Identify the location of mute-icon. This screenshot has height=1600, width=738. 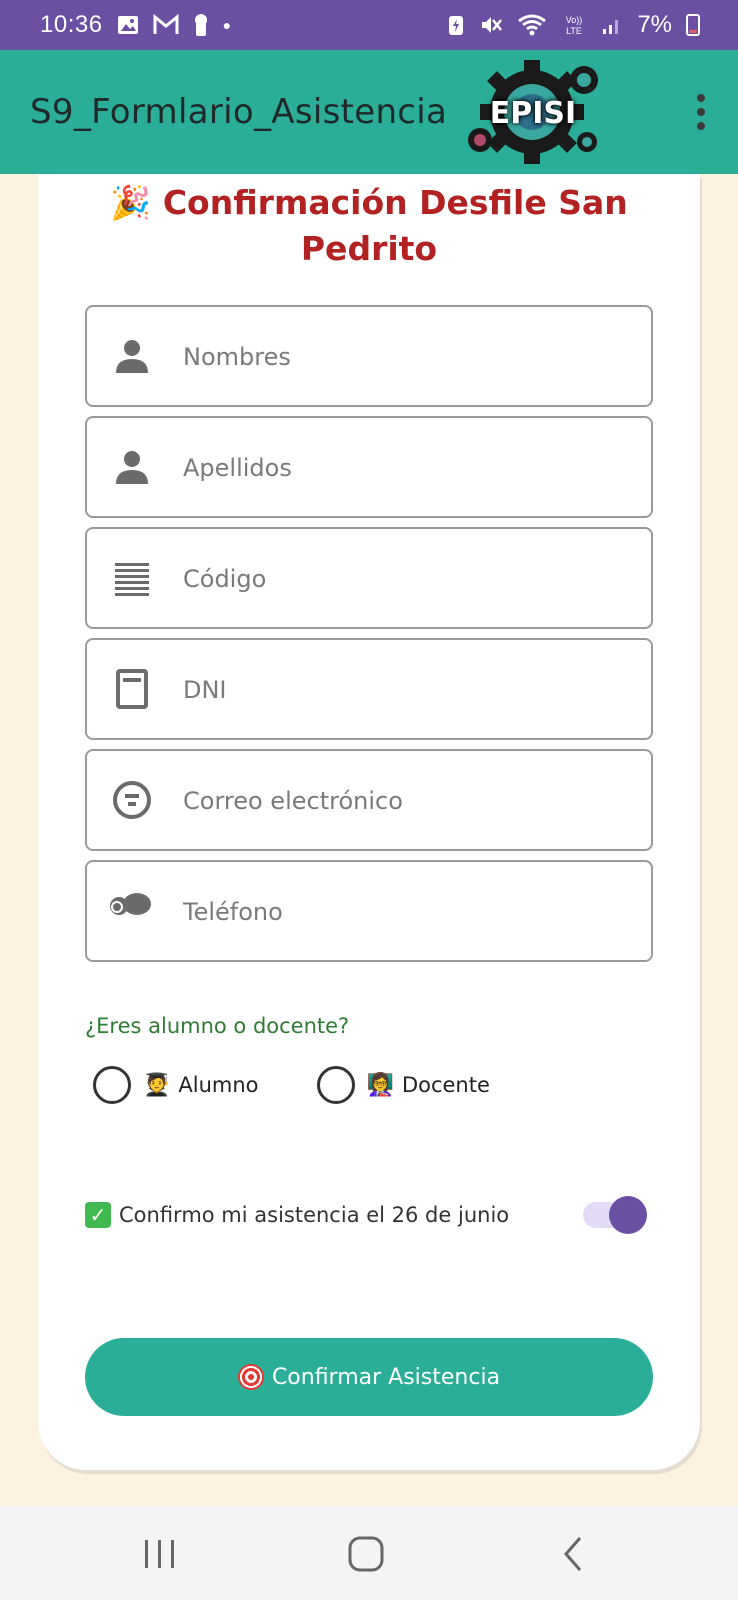
(492, 25).